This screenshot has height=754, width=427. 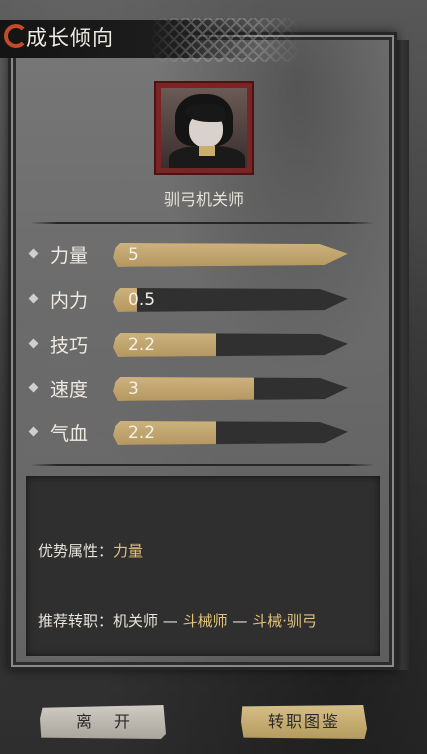 I want to click on portrait-collar, so click(x=207, y=151).